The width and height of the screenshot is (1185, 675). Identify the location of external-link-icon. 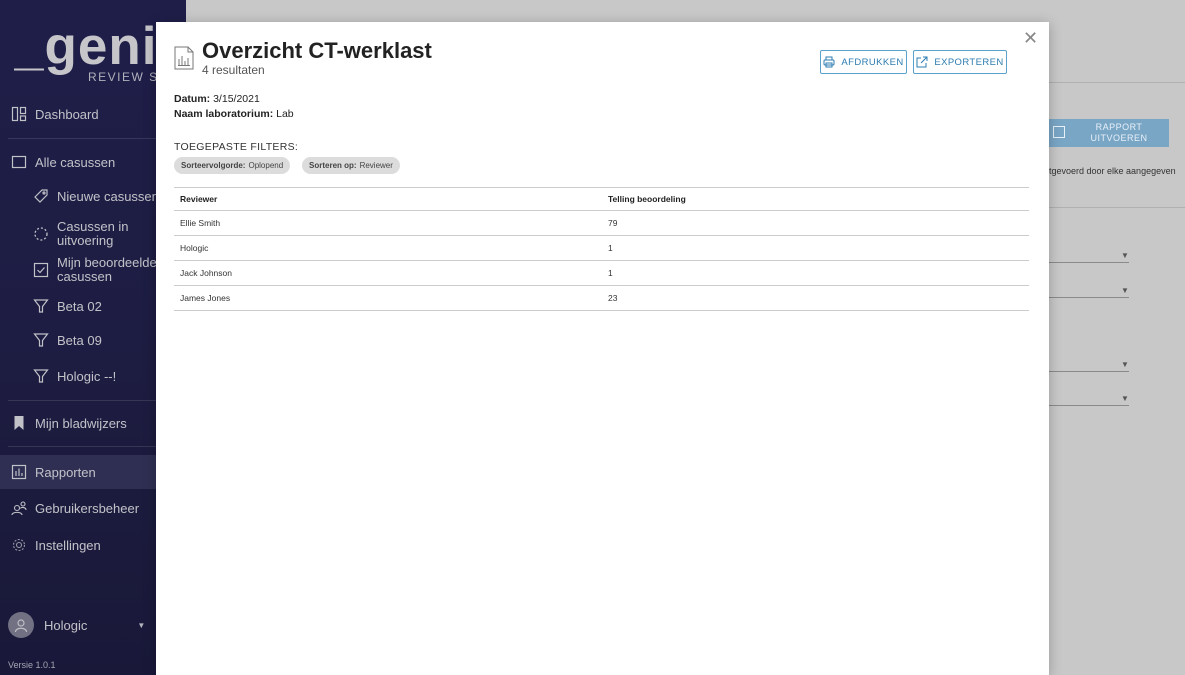
(922, 62).